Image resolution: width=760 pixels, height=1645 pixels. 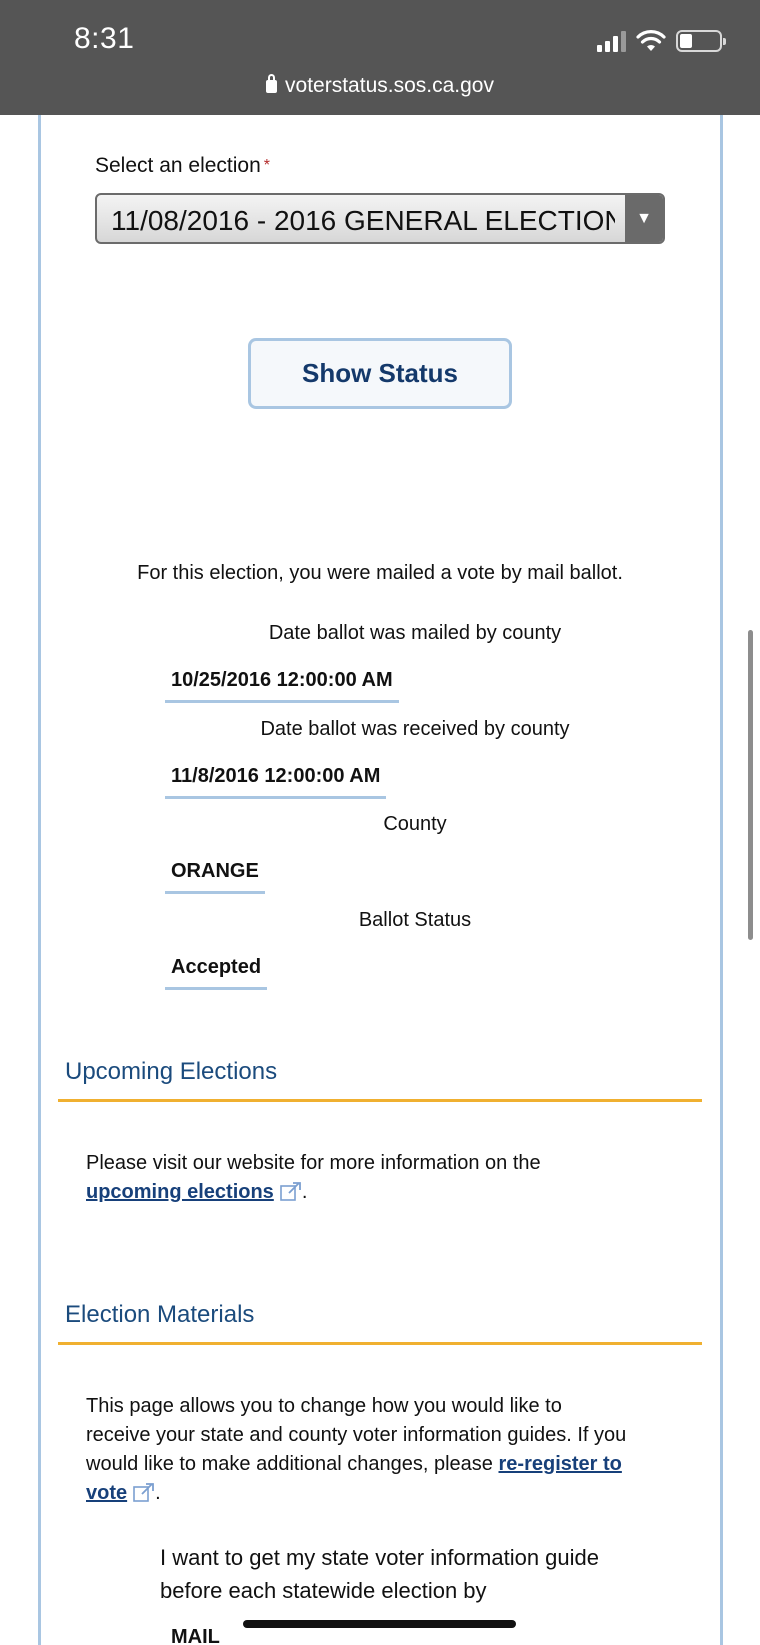 I want to click on ballot-status-label: Ballot Status, so click(x=415, y=920).